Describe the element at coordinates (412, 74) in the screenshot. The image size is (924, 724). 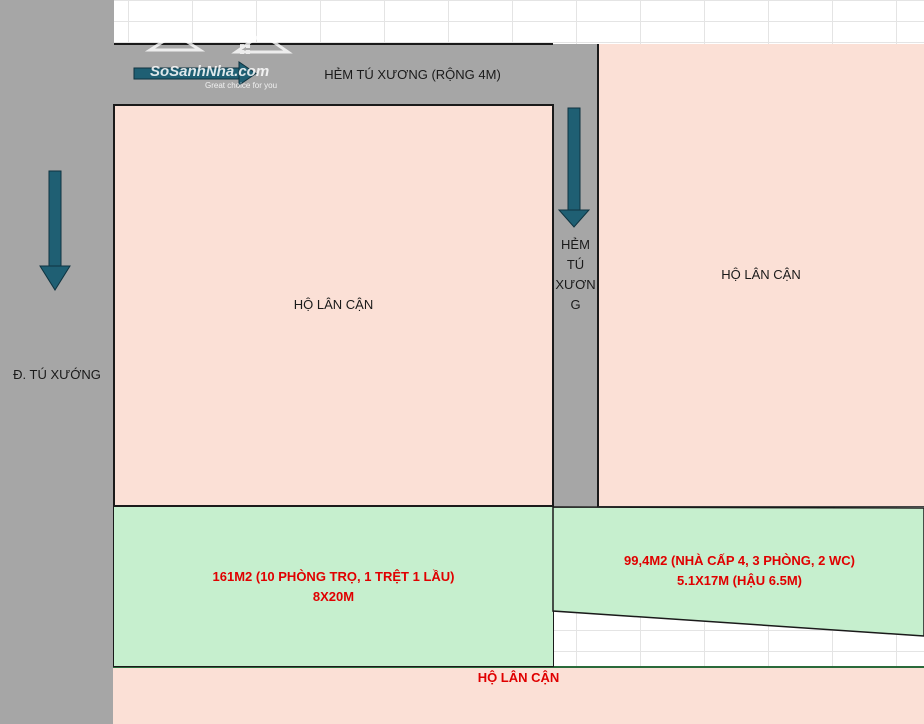
I see `top-alley-label: HẺM TÚ XƯƠNG (RỘNG 4M)` at that location.